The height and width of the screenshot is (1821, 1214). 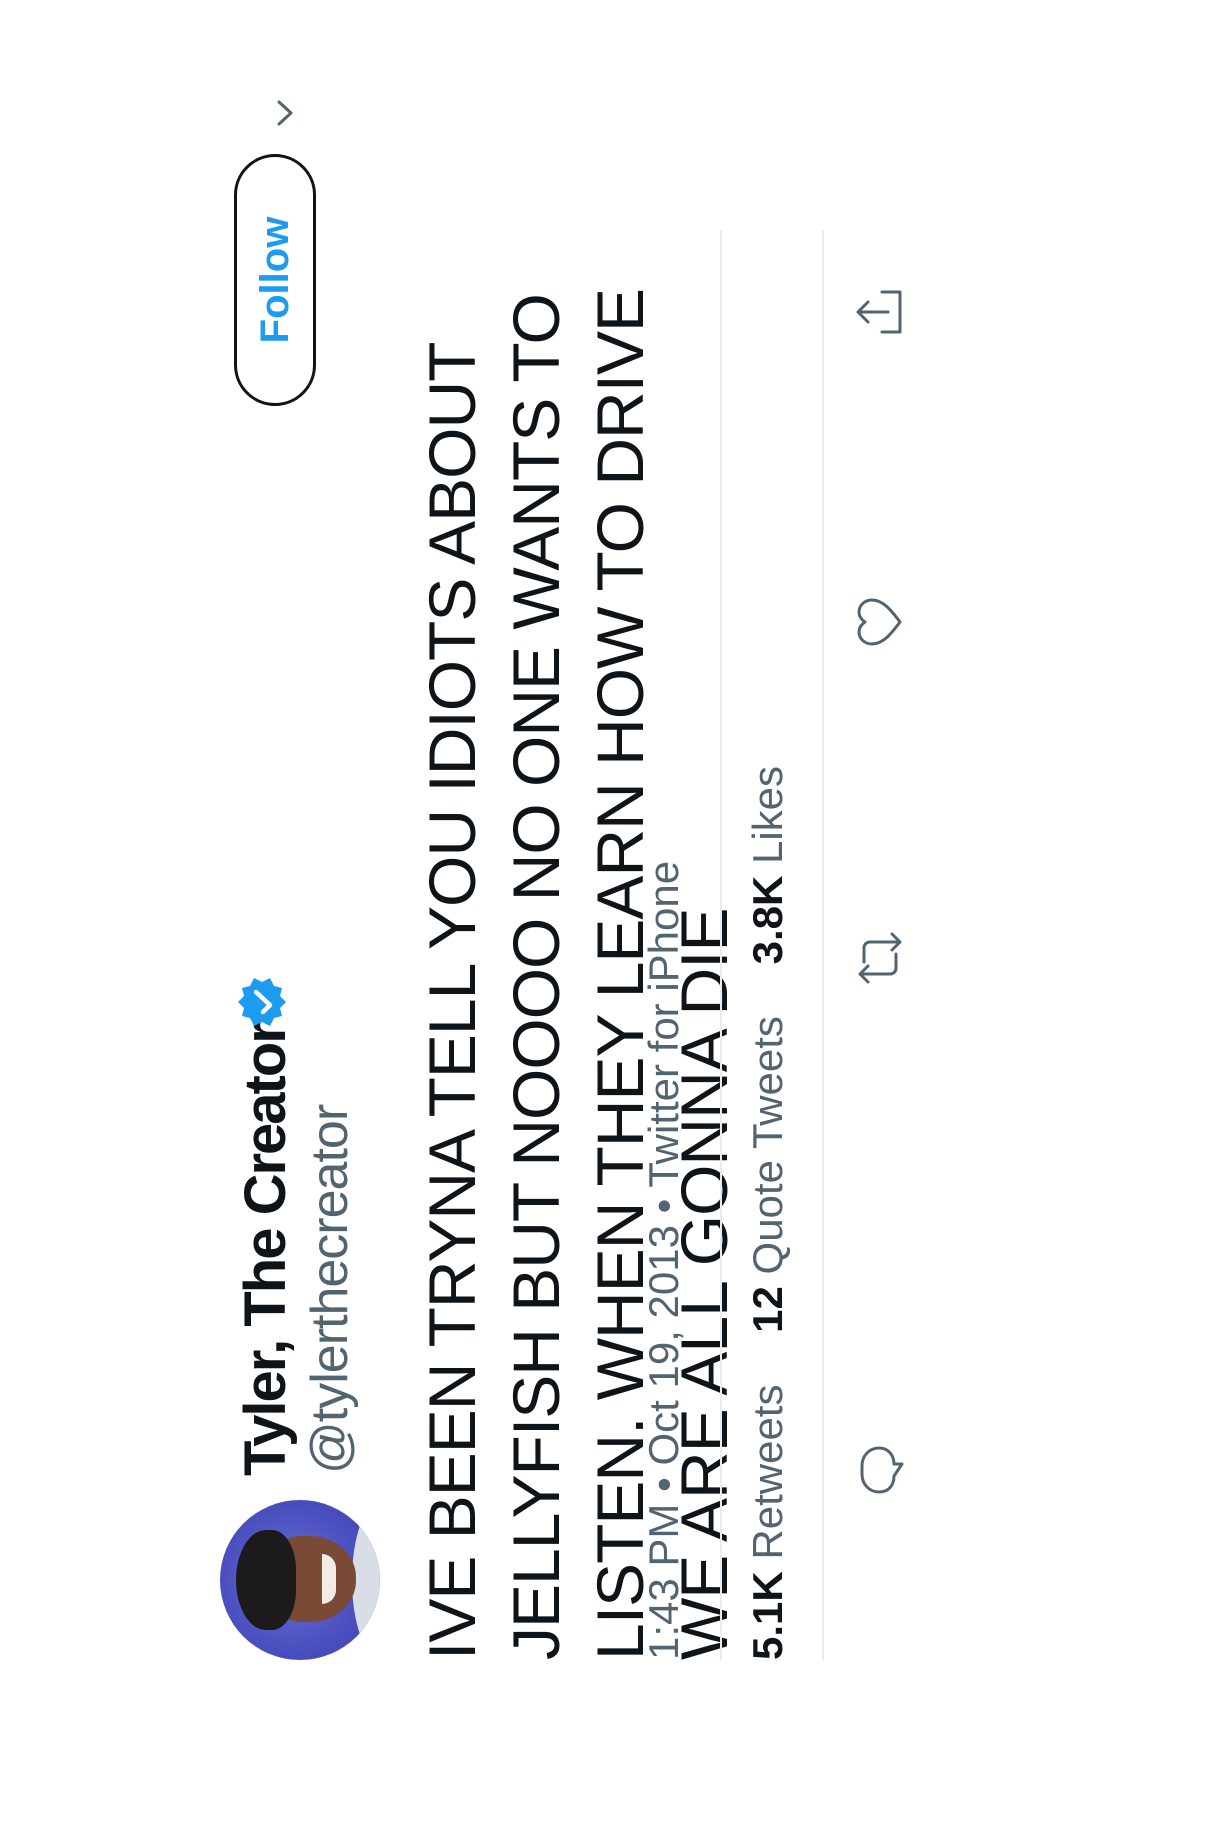 What do you see at coordinates (767, 1145) in the screenshot?
I see `quote-tweets-label: Quote Tweets` at bounding box center [767, 1145].